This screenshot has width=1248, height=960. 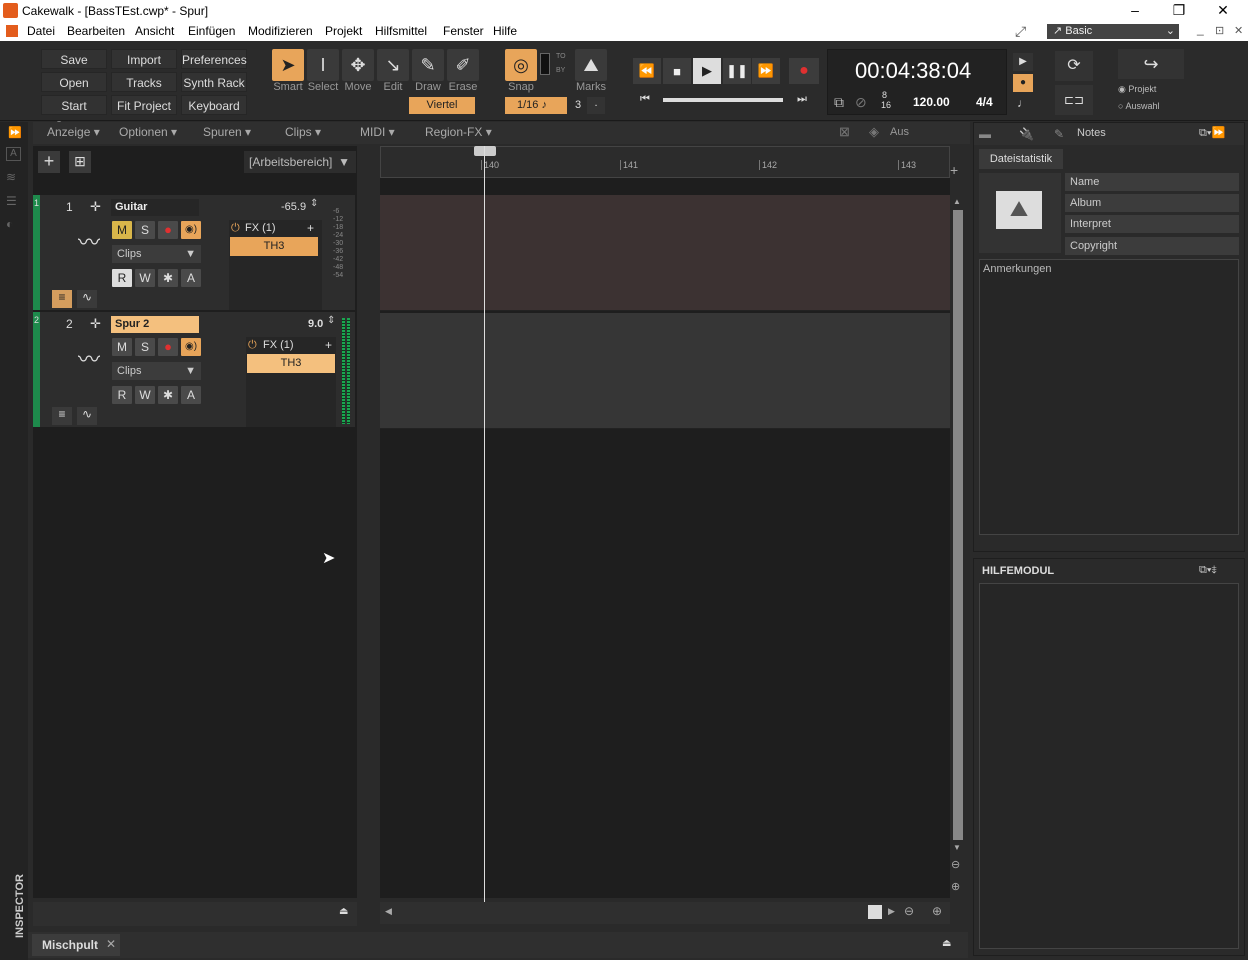 I want to click on track-1-lanes-icon: ≡, so click(x=62, y=299).